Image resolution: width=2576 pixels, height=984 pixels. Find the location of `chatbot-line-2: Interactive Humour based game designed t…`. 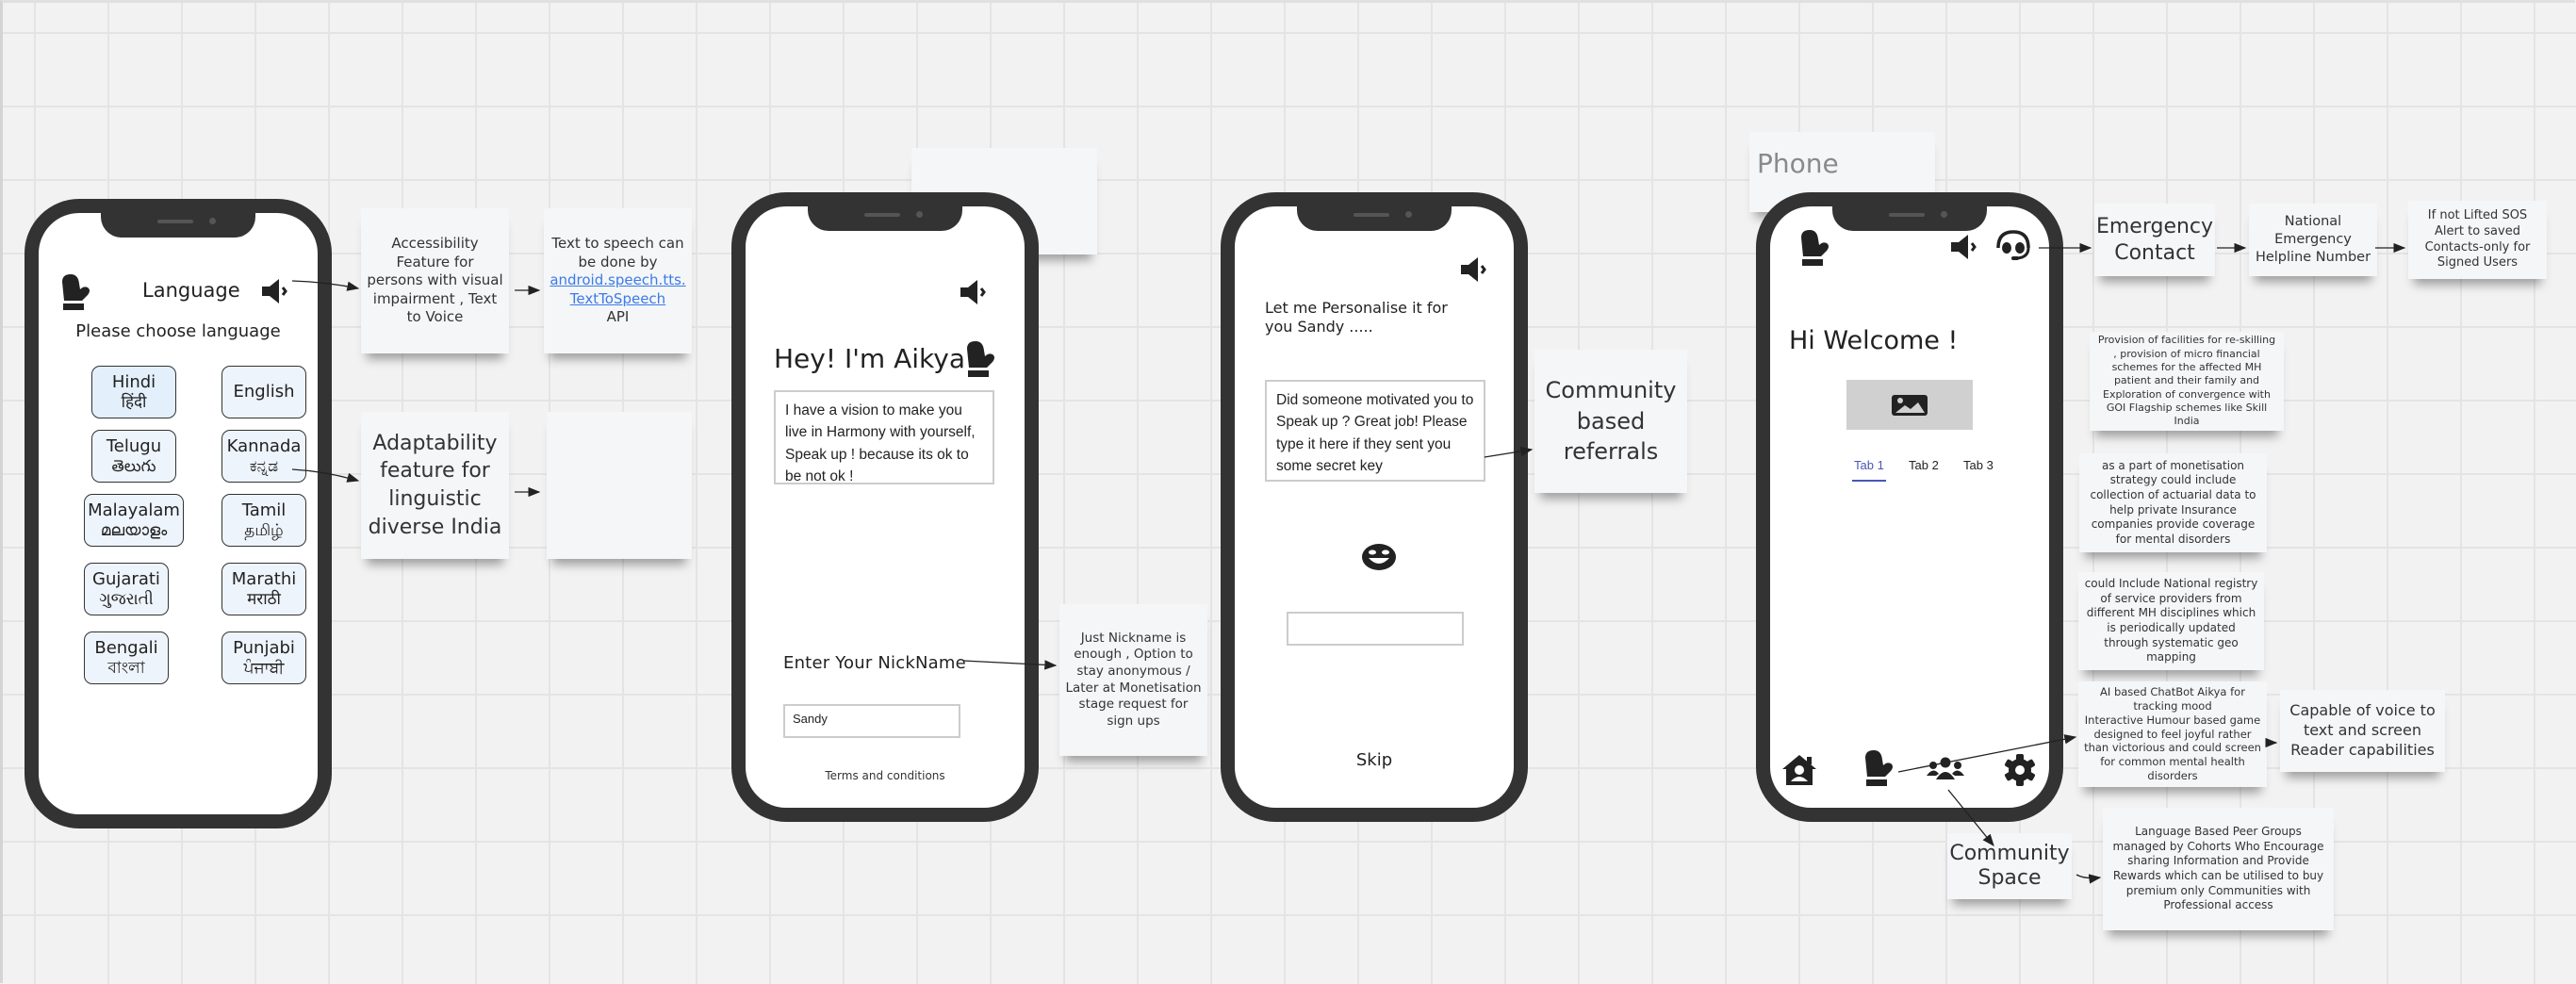

chatbot-line-2: Interactive Humour based game designed t… is located at coordinates (2172, 748).